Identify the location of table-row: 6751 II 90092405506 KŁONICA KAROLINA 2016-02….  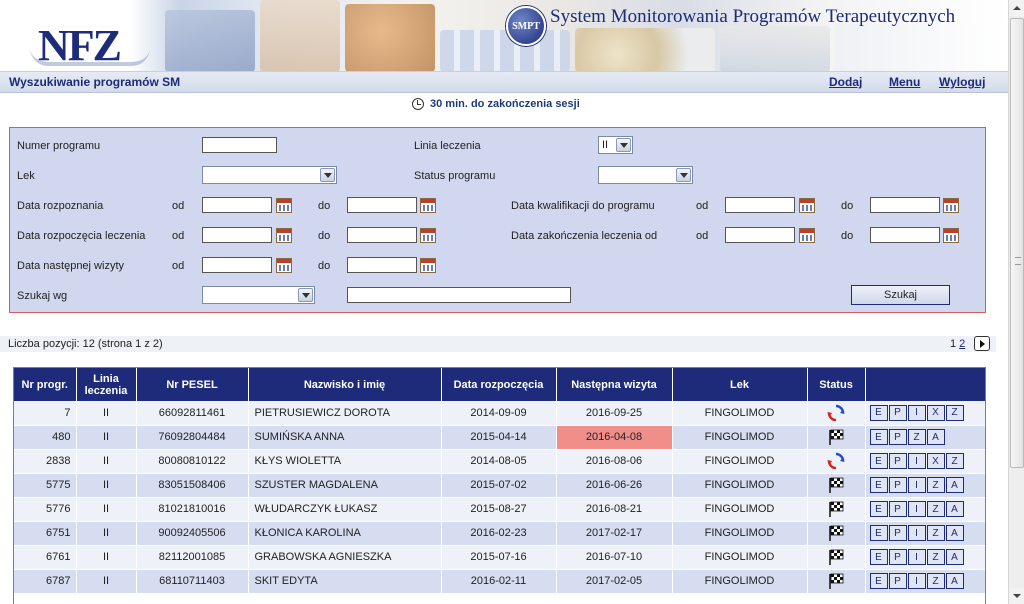
(499, 533).